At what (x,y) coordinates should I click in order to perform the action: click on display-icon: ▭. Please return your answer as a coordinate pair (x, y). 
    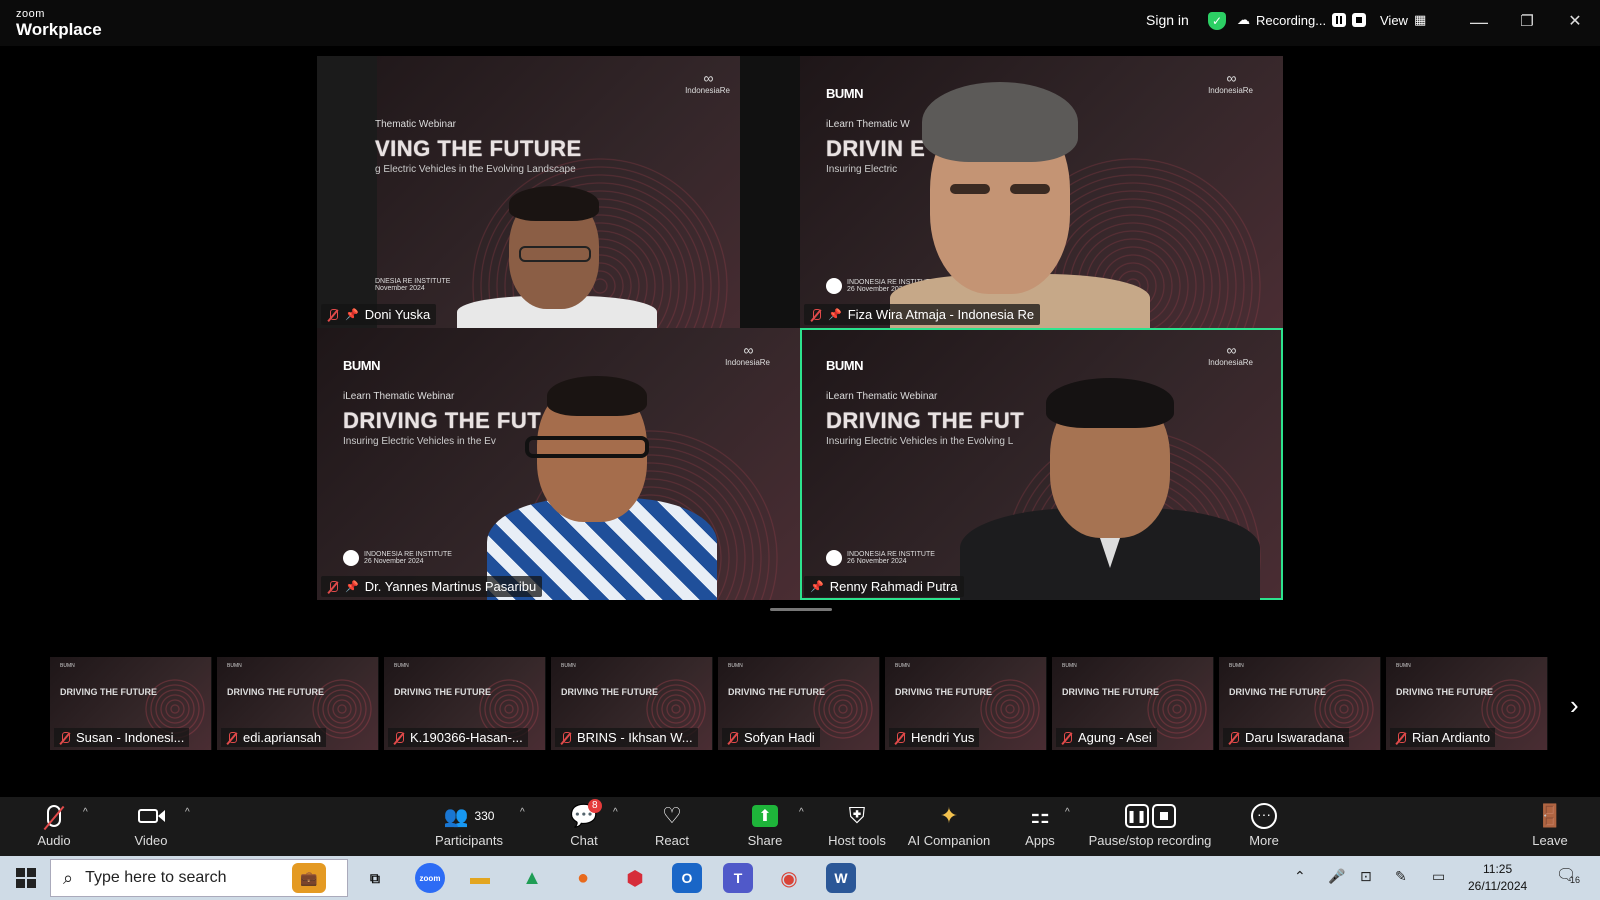
    Looking at the image, I should click on (1438, 876).